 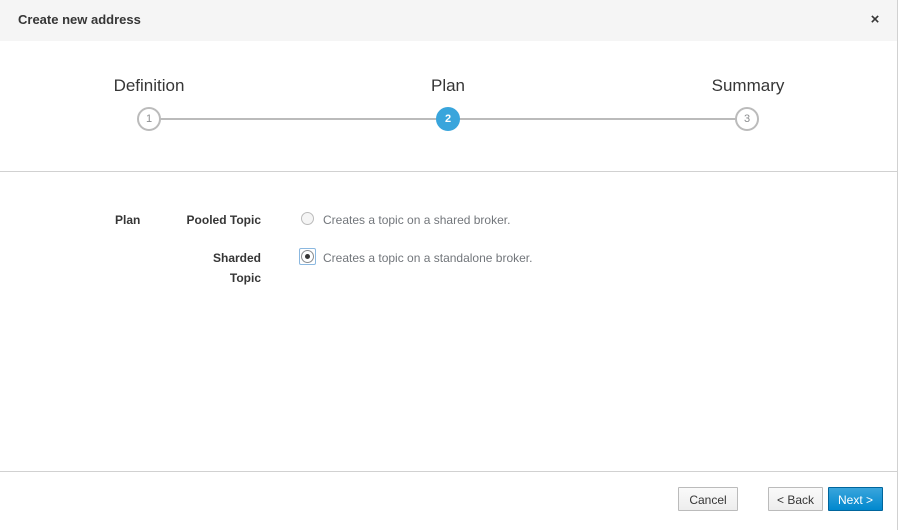 I want to click on option-label-sharded-line2: Topic, so click(x=245, y=278).